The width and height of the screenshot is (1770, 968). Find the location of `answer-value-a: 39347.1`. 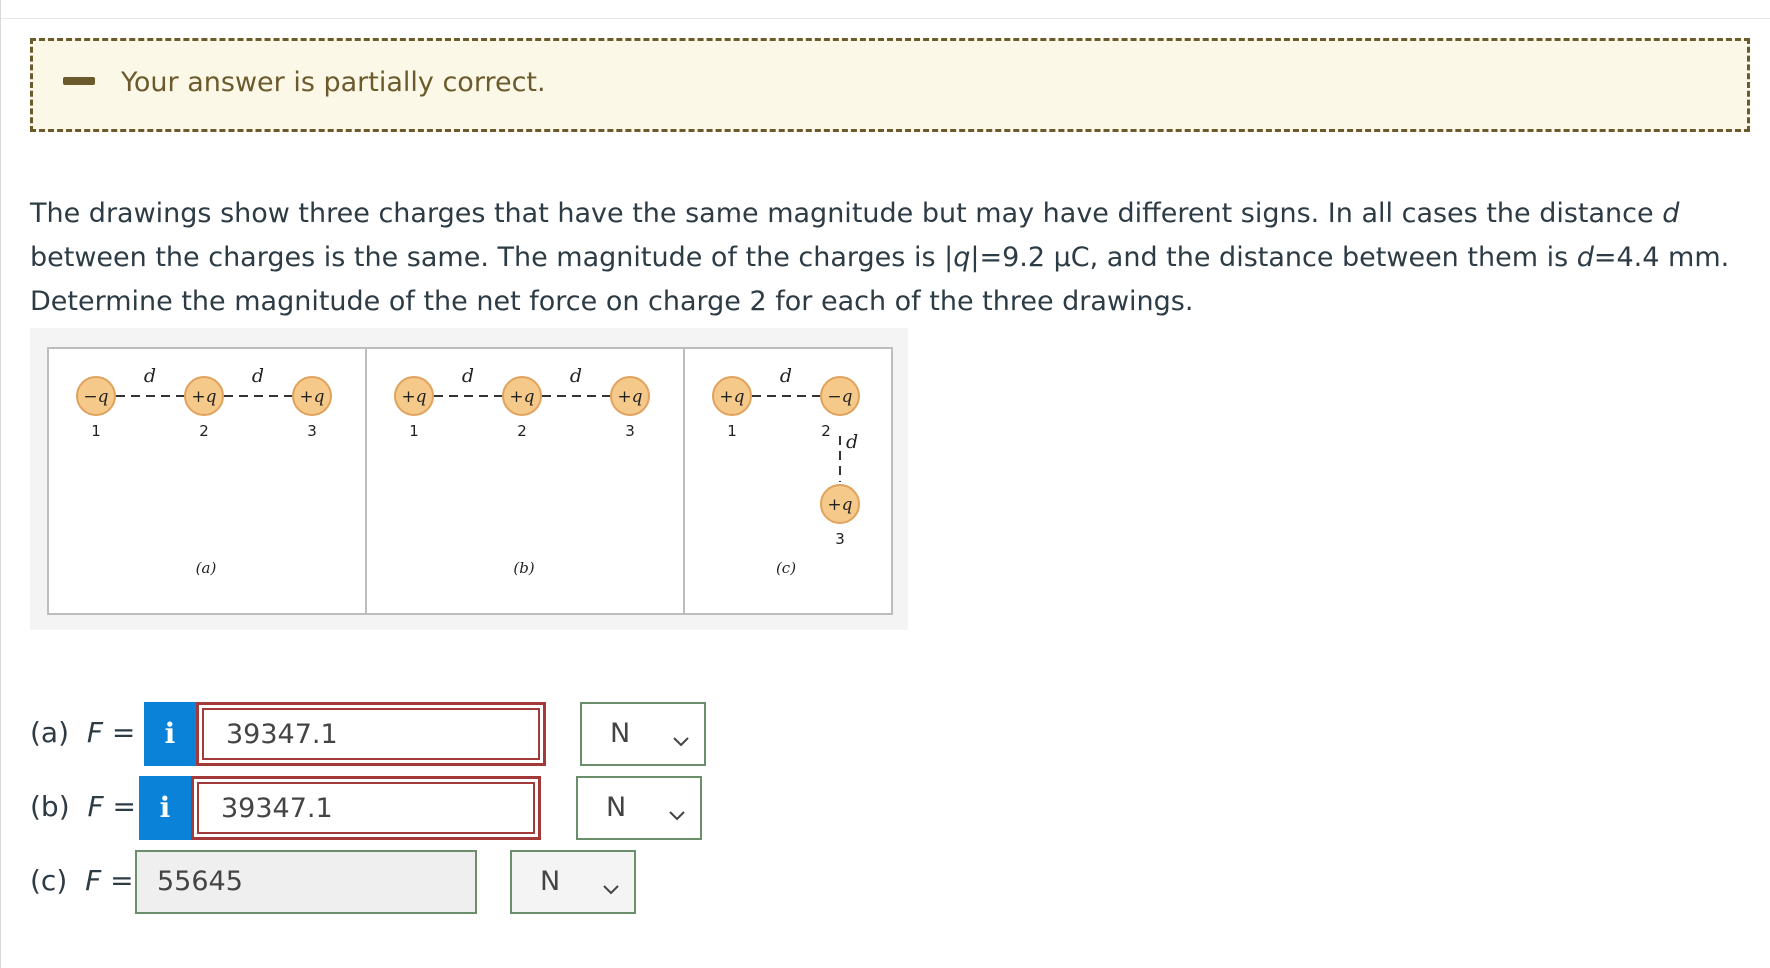

answer-value-a: 39347.1 is located at coordinates (371, 734).